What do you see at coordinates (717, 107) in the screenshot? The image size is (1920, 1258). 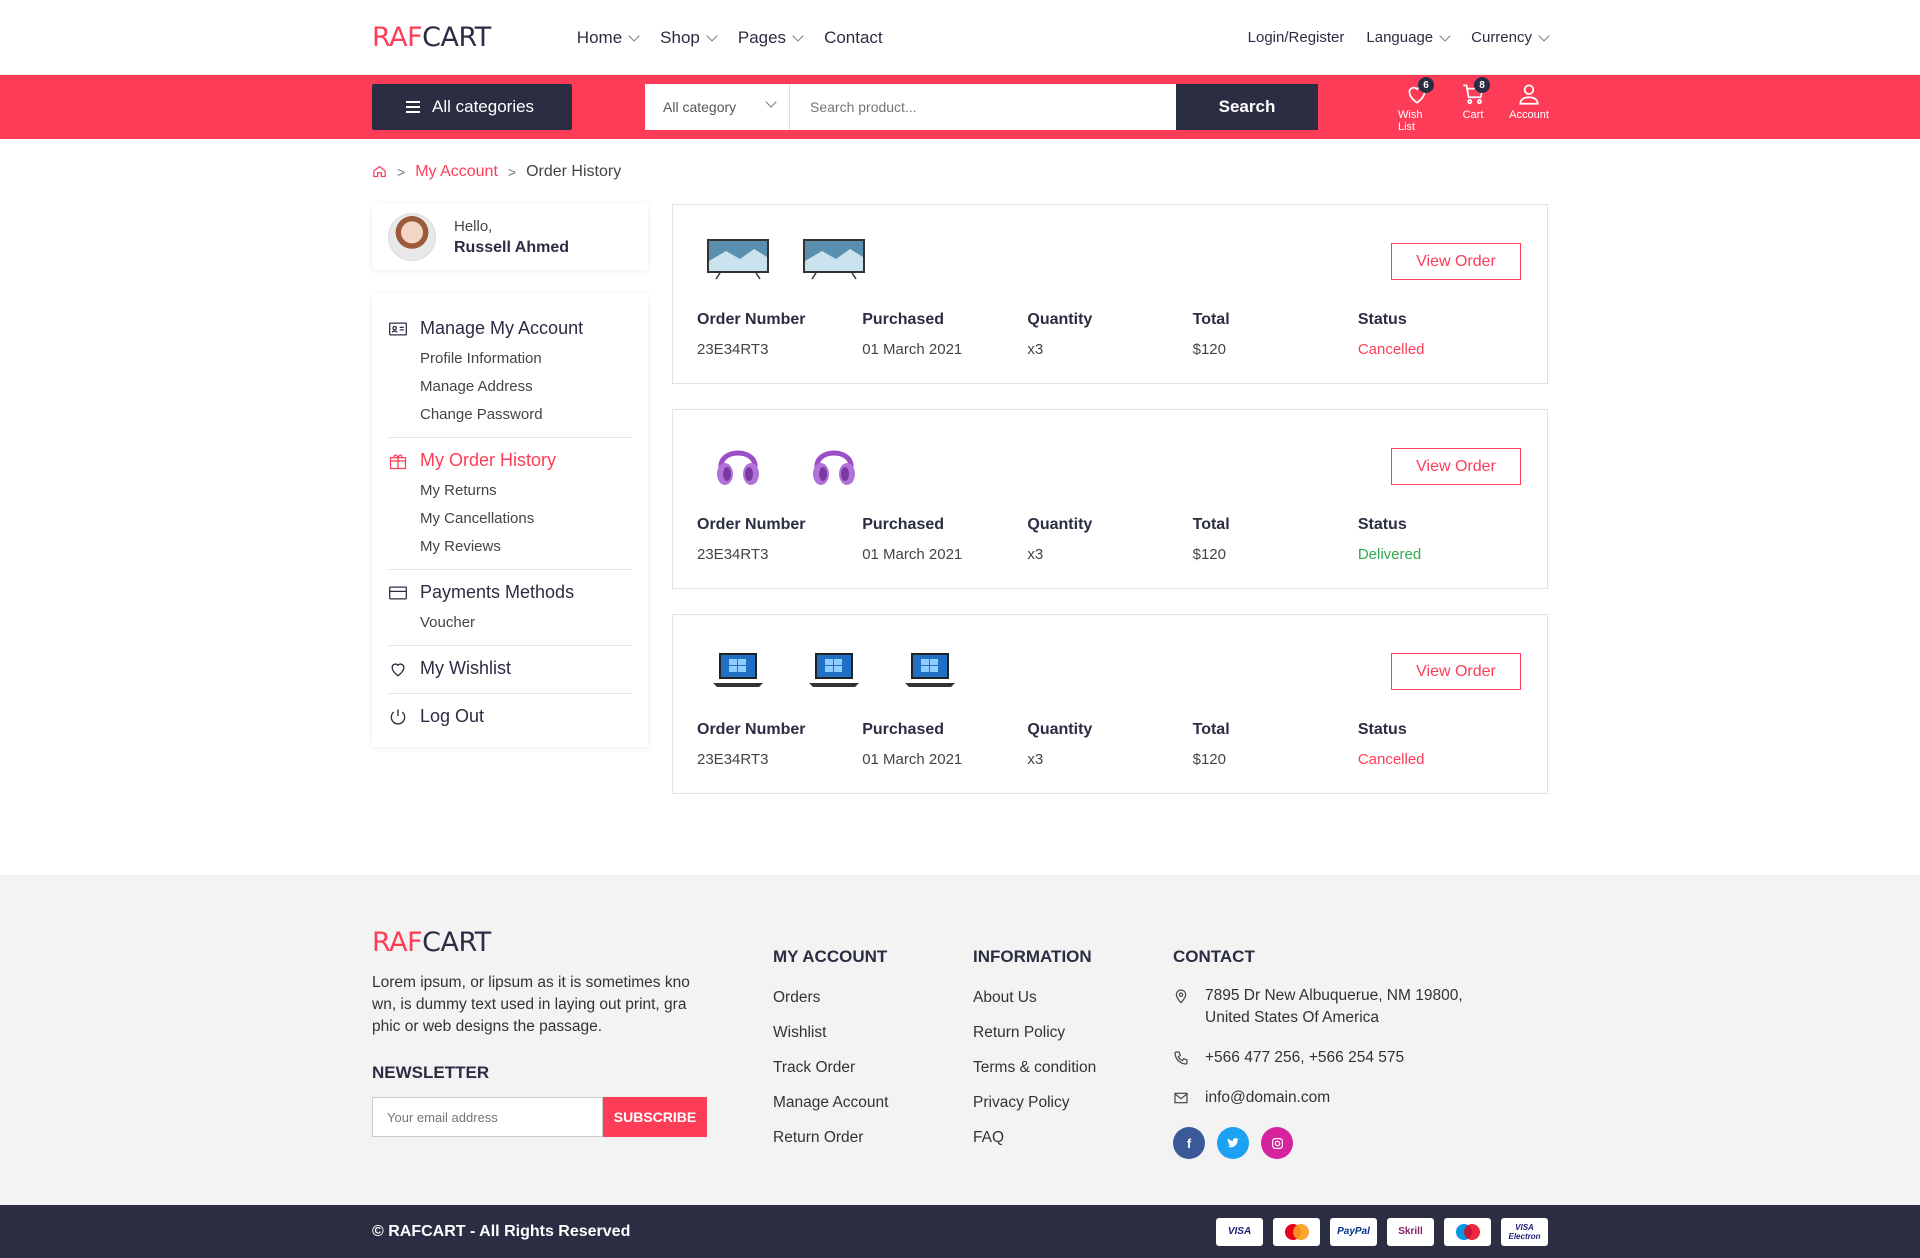 I see `category-select: All category` at bounding box center [717, 107].